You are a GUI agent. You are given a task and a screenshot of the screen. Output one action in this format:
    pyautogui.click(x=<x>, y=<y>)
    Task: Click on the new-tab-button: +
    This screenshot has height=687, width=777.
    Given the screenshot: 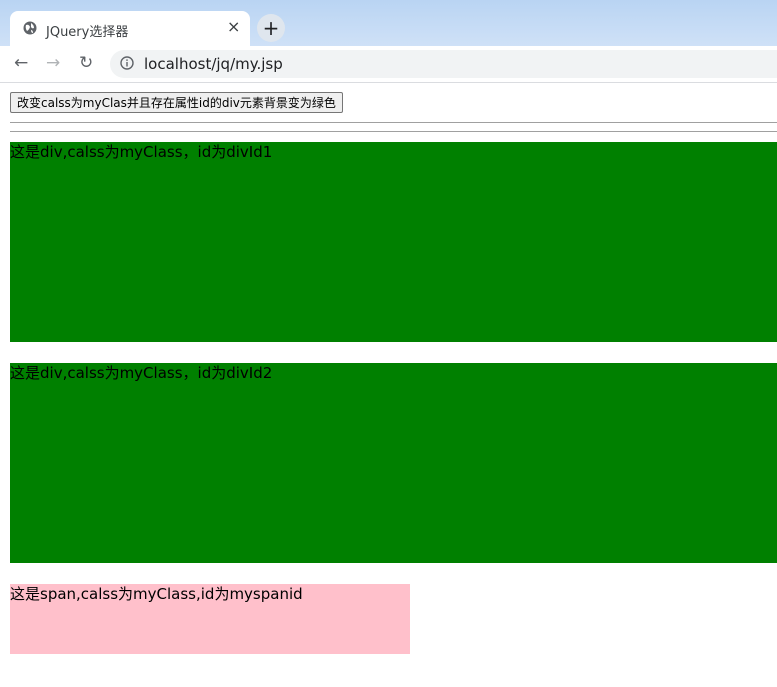 What is the action you would take?
    pyautogui.click(x=271, y=28)
    